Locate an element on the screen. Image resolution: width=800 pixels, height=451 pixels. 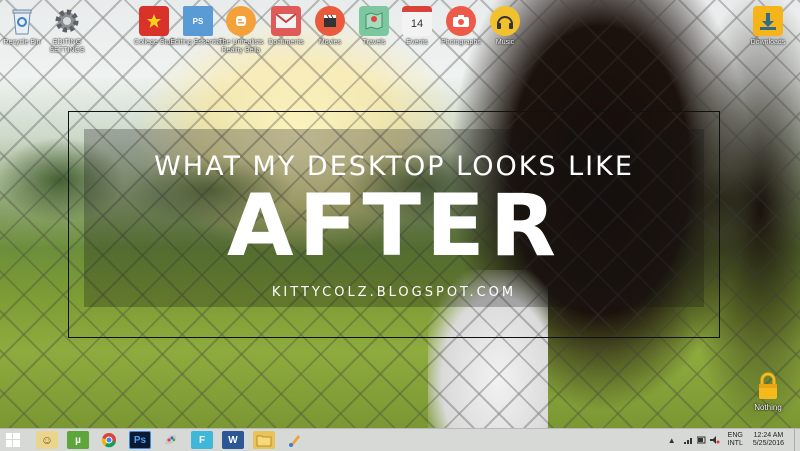
ps-badge: PS is located at coordinates (198, 21).